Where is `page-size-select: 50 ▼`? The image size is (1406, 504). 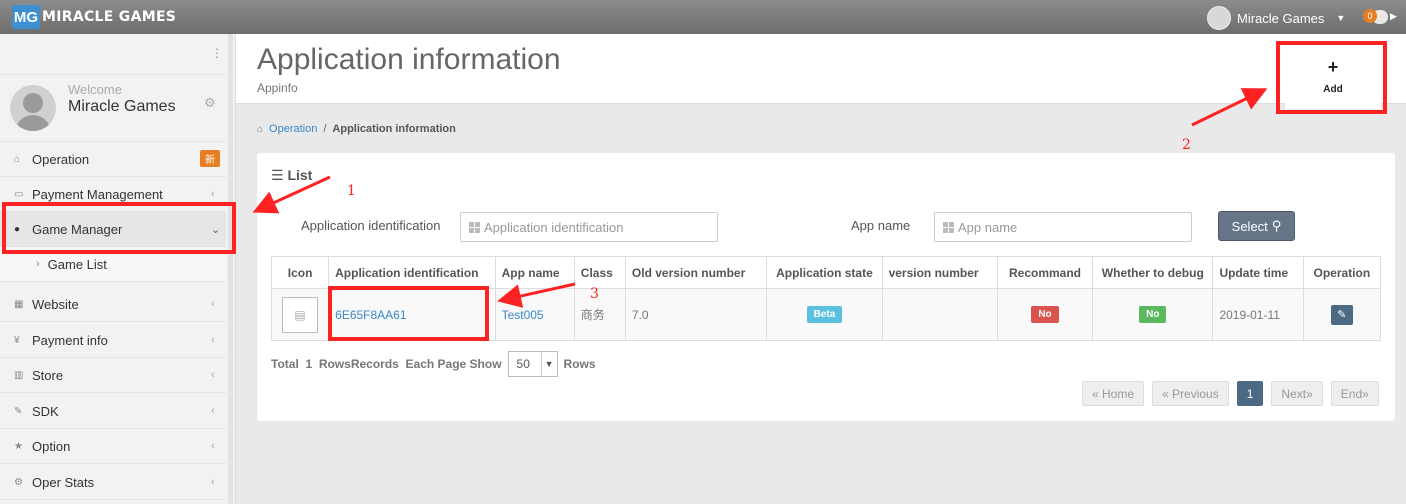
page-size-select: 50 ▼ is located at coordinates (532, 364).